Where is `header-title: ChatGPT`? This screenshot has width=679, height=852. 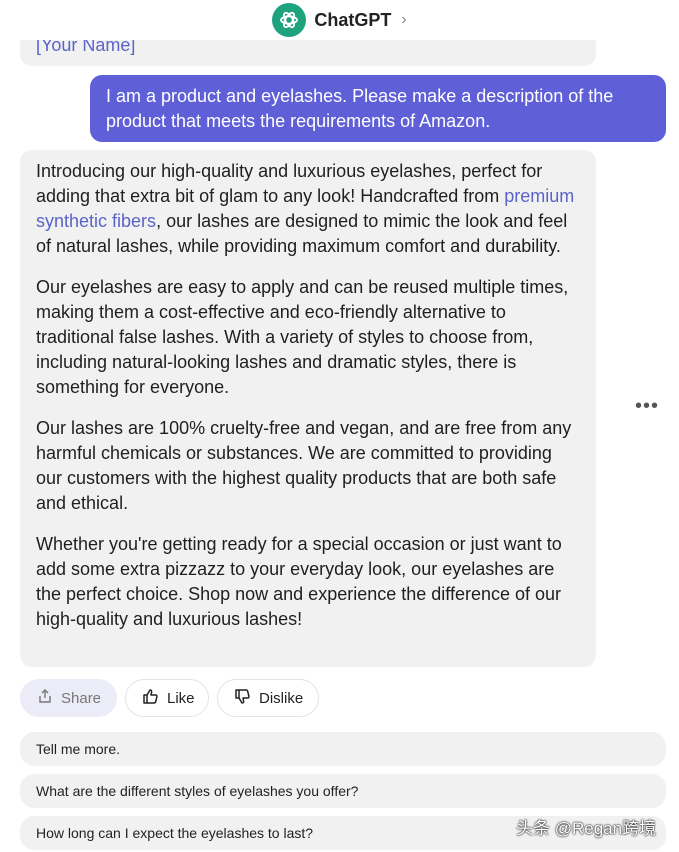
header-title: ChatGPT is located at coordinates (352, 20).